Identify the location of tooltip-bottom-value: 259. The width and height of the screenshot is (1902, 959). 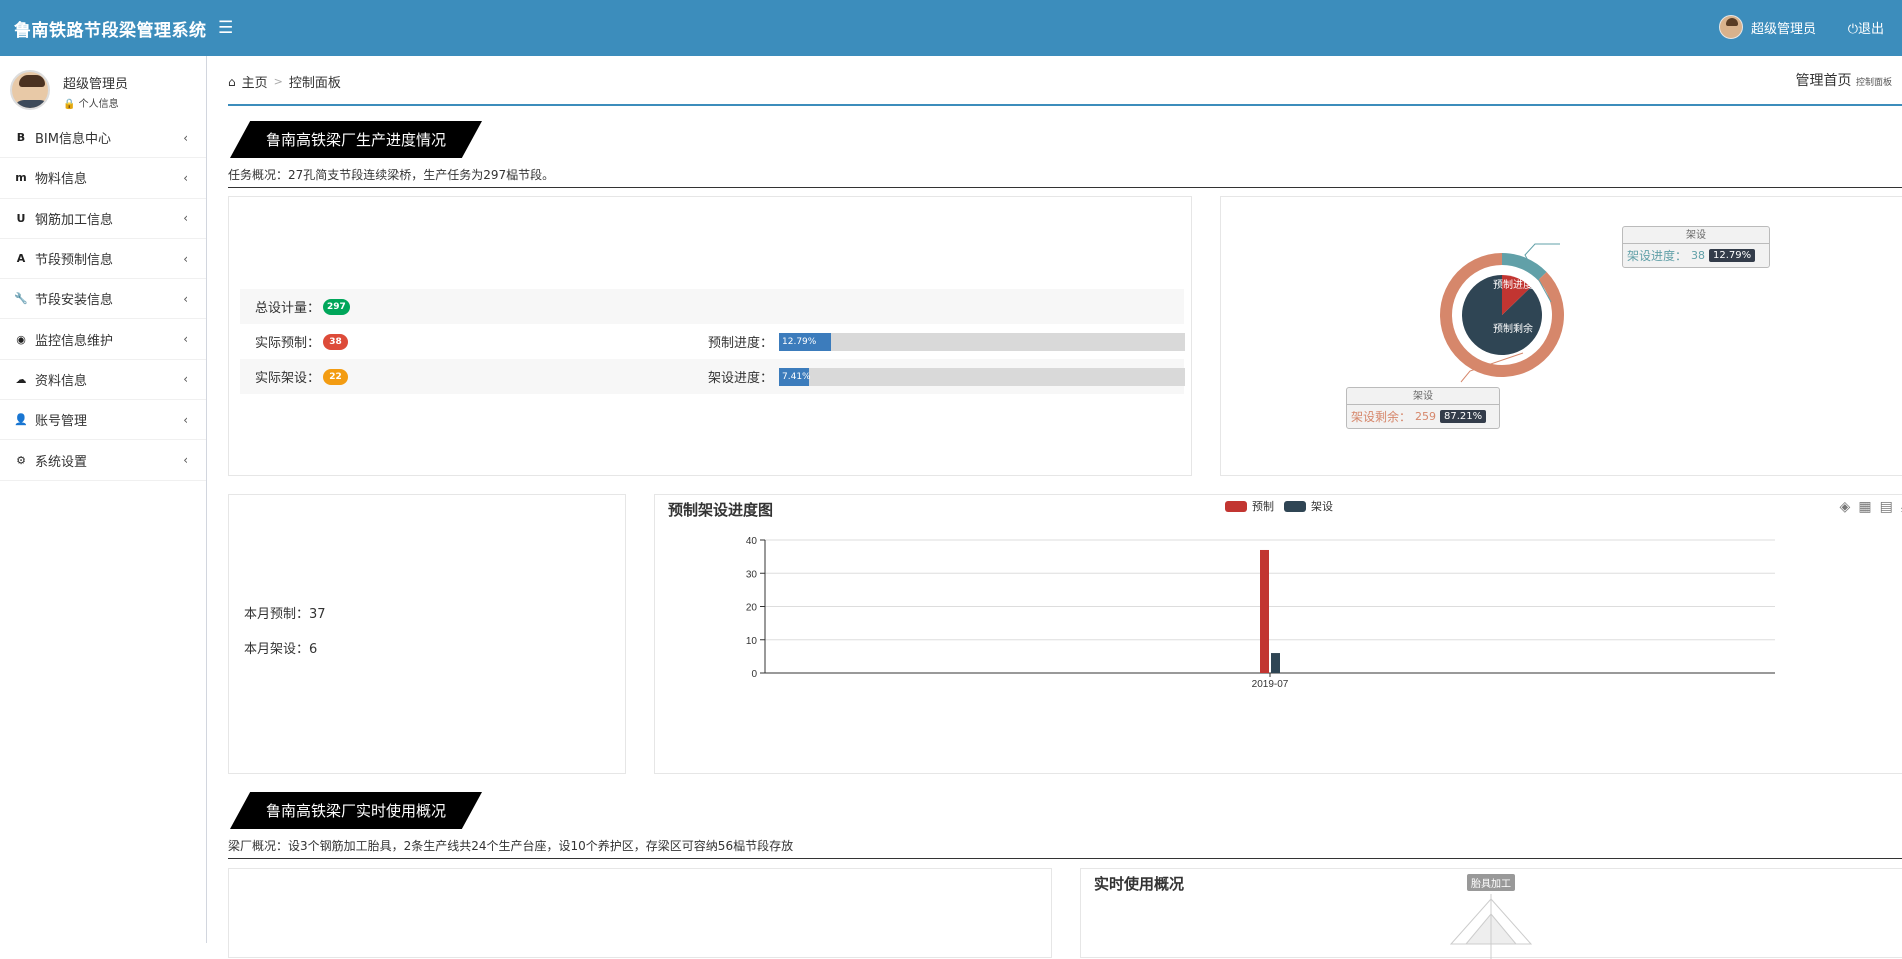
(1426, 416).